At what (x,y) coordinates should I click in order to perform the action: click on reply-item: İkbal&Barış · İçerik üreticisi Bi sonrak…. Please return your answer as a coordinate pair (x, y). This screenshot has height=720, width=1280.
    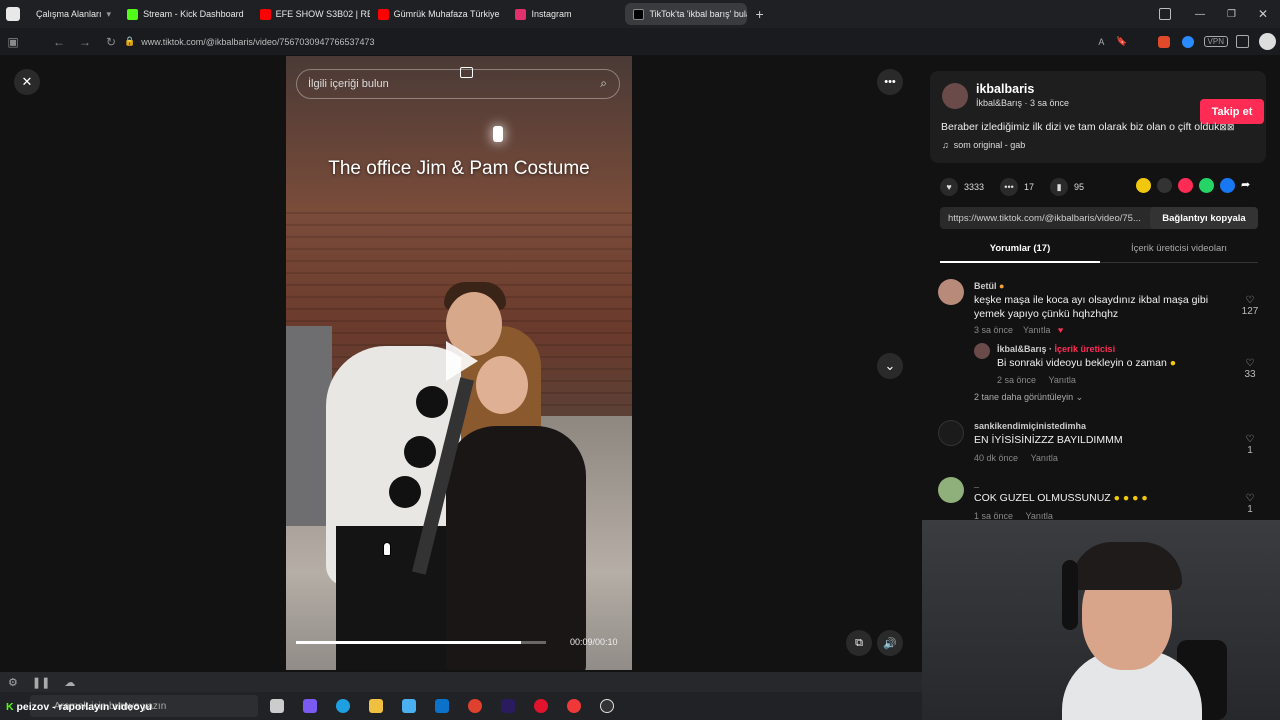
    Looking at the image, I should click on (1087, 364).